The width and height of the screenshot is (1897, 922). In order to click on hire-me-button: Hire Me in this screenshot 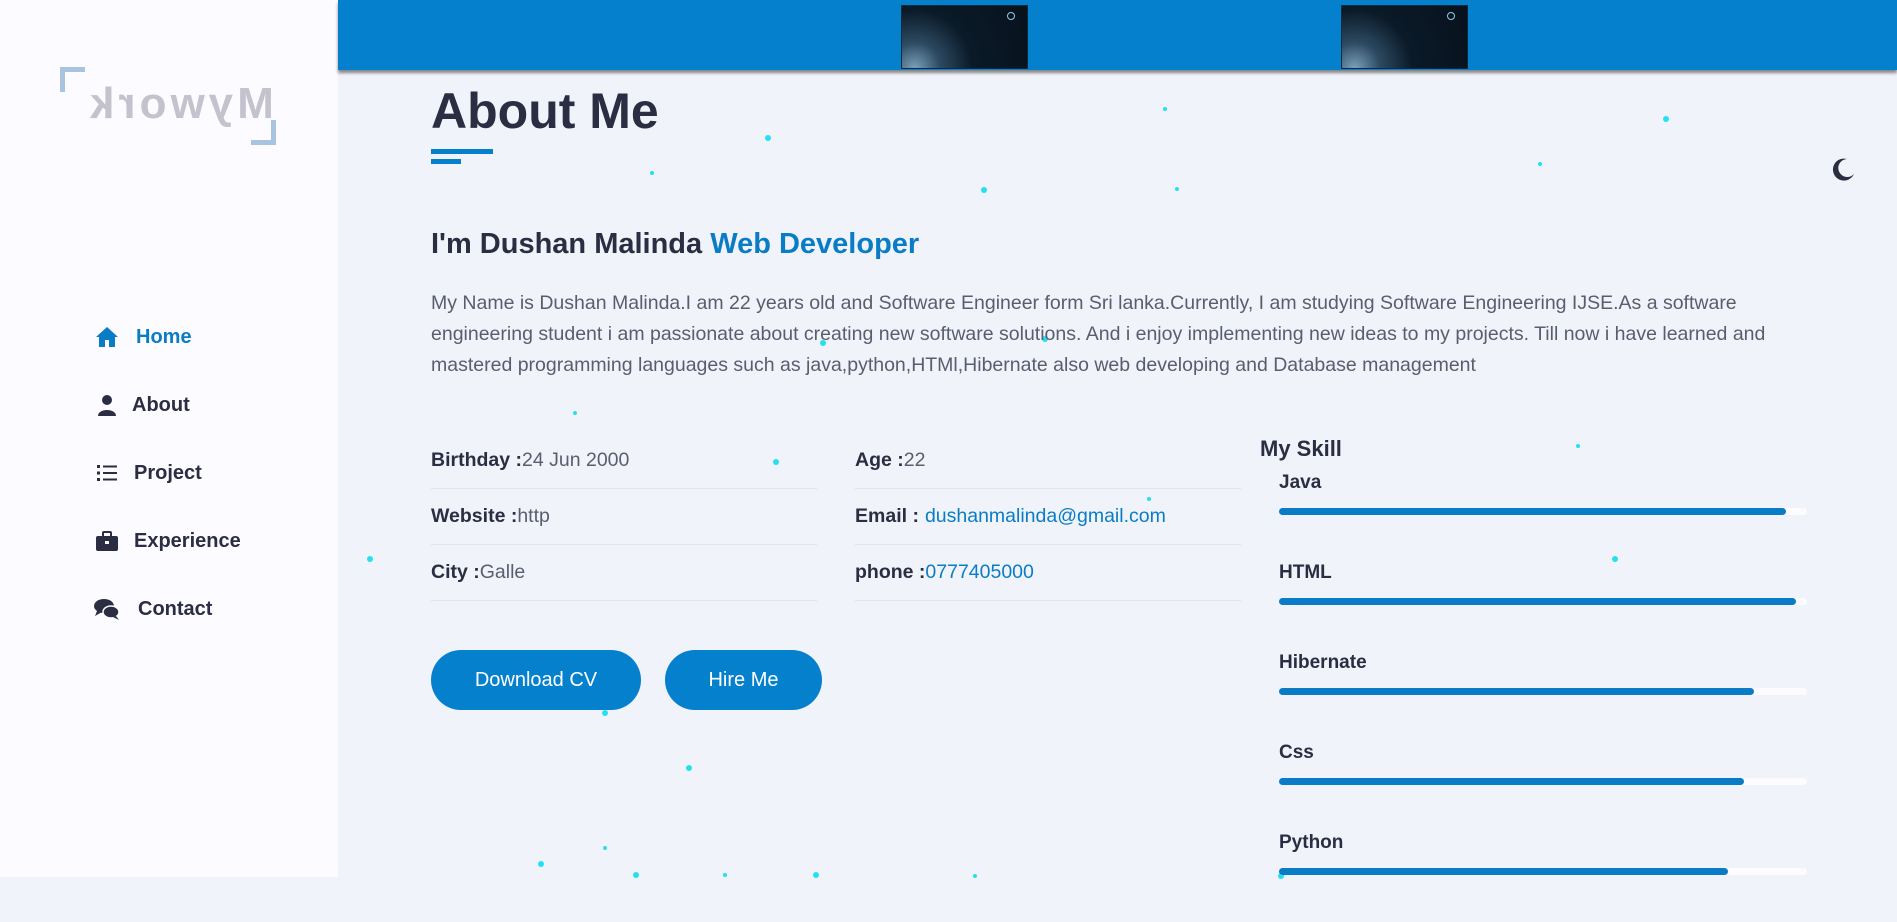, I will do `click(743, 680)`.